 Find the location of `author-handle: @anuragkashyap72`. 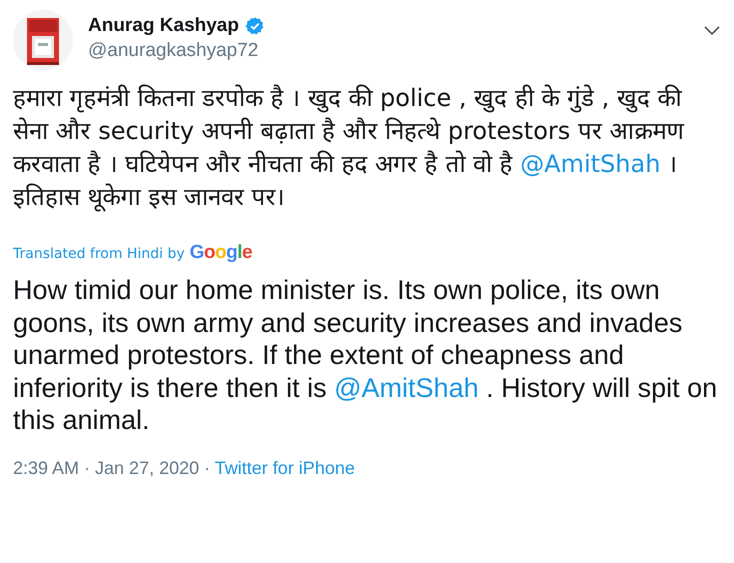

author-handle: @anuragkashyap72 is located at coordinates (176, 51).